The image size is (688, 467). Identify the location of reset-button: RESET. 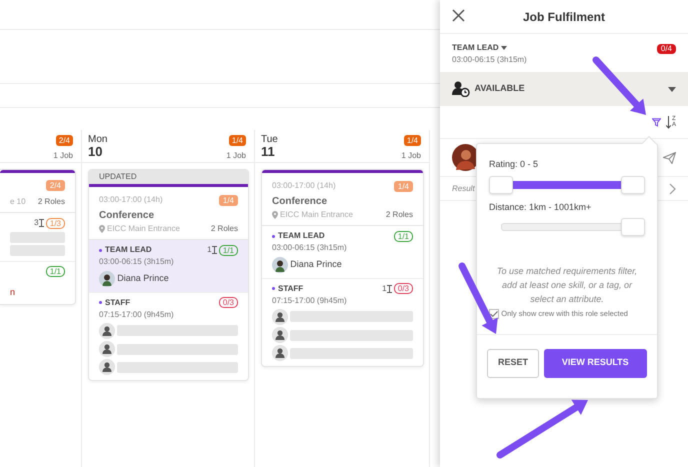
(513, 363).